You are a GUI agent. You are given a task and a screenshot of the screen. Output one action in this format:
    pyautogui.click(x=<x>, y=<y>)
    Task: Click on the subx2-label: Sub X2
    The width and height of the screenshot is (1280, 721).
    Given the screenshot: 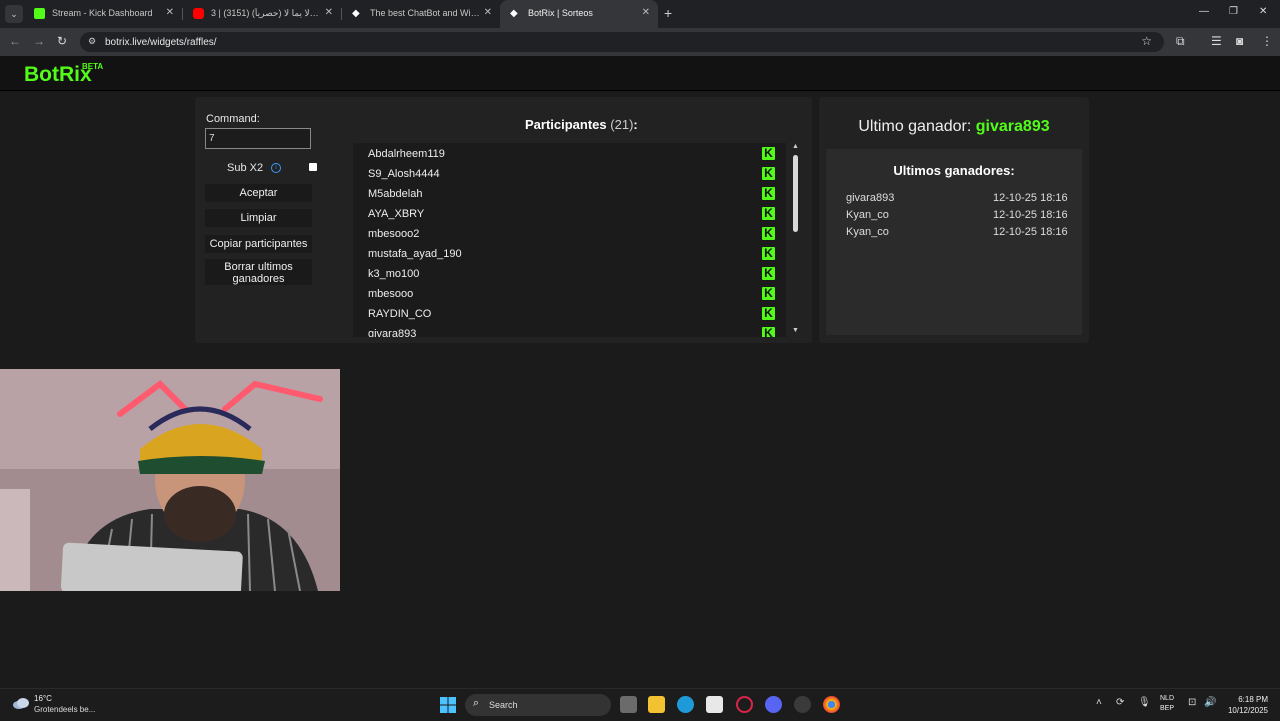 What is the action you would take?
    pyautogui.click(x=245, y=168)
    